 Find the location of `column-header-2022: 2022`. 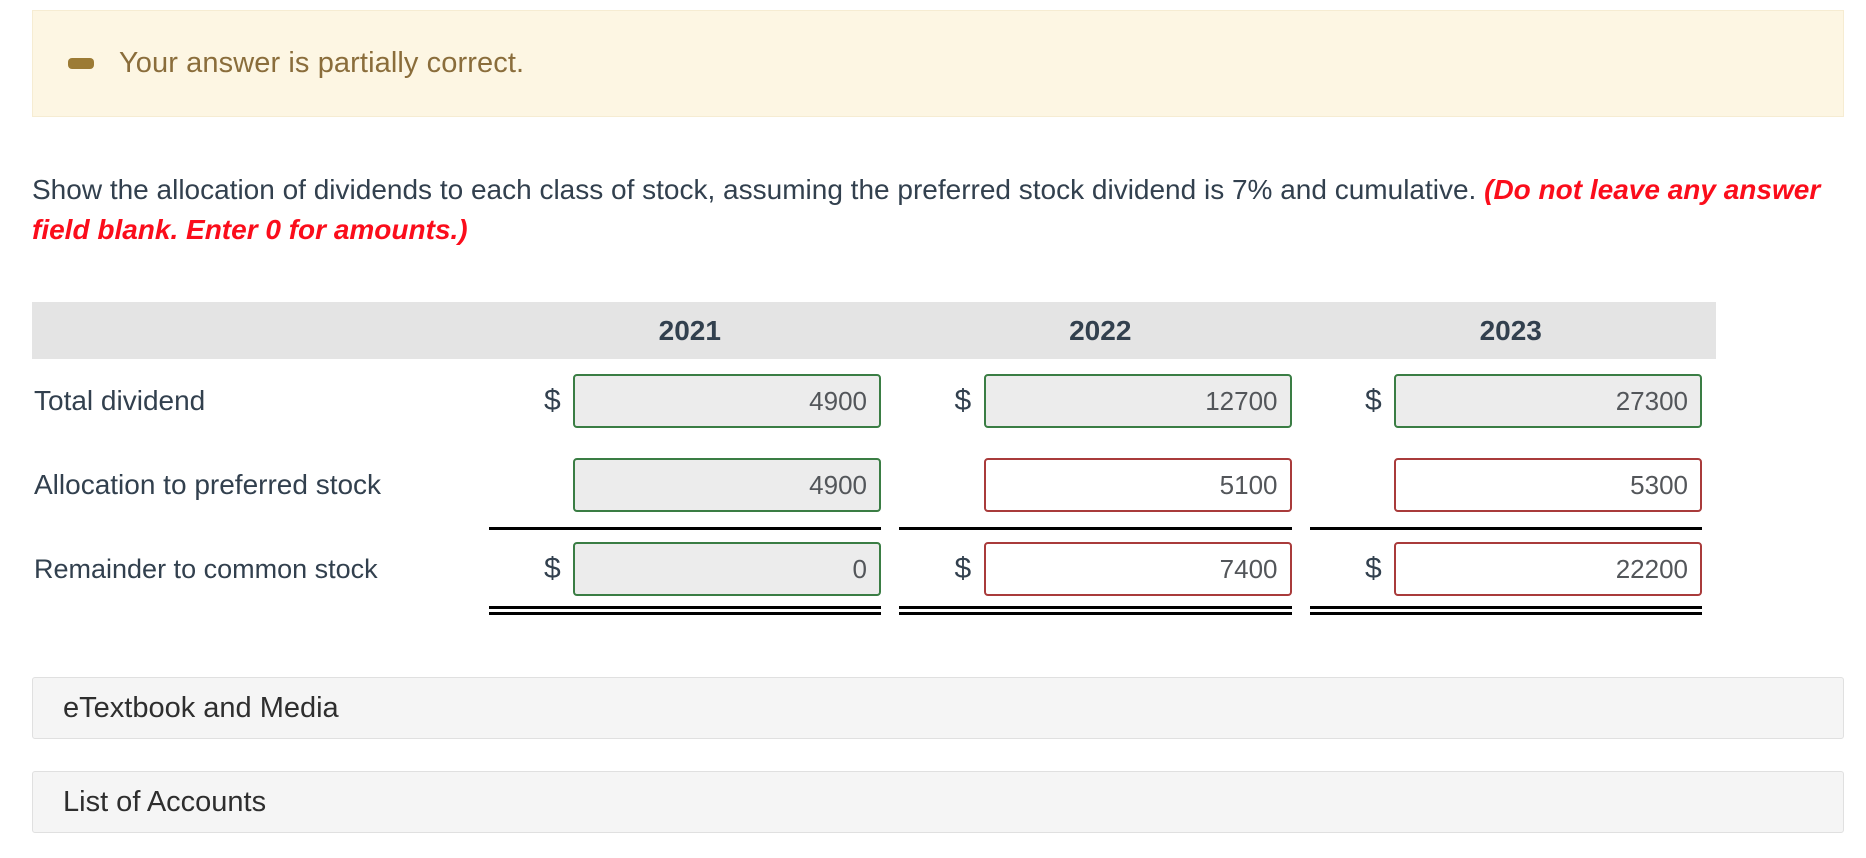

column-header-2022: 2022 is located at coordinates (1100, 330).